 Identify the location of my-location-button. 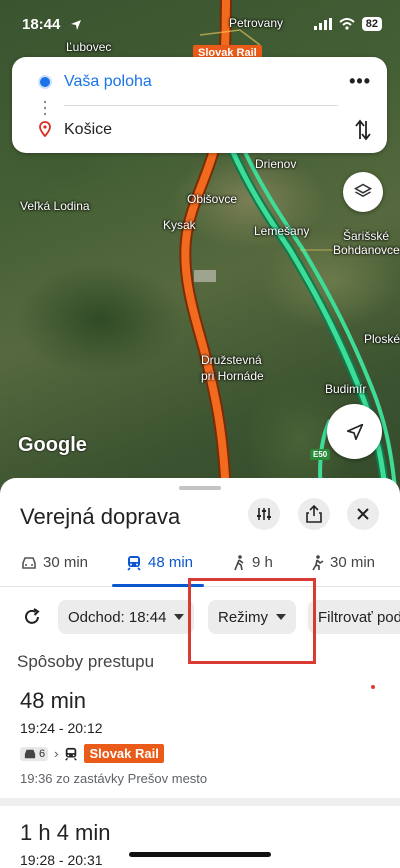
(354, 431).